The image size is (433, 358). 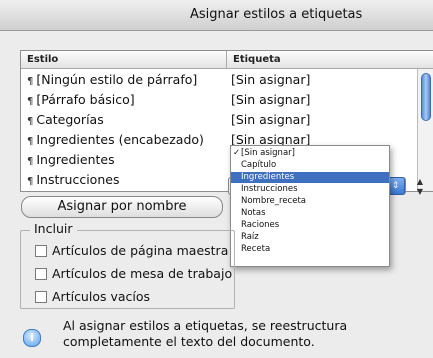 I want to click on menu-item: Capítulo, so click(x=310, y=165).